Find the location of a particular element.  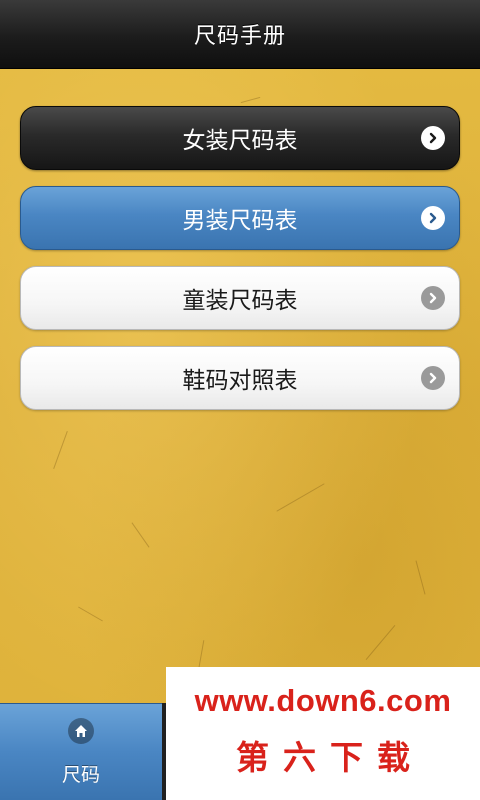

bottom-tab-bar: 尺码 is located at coordinates (83, 751).